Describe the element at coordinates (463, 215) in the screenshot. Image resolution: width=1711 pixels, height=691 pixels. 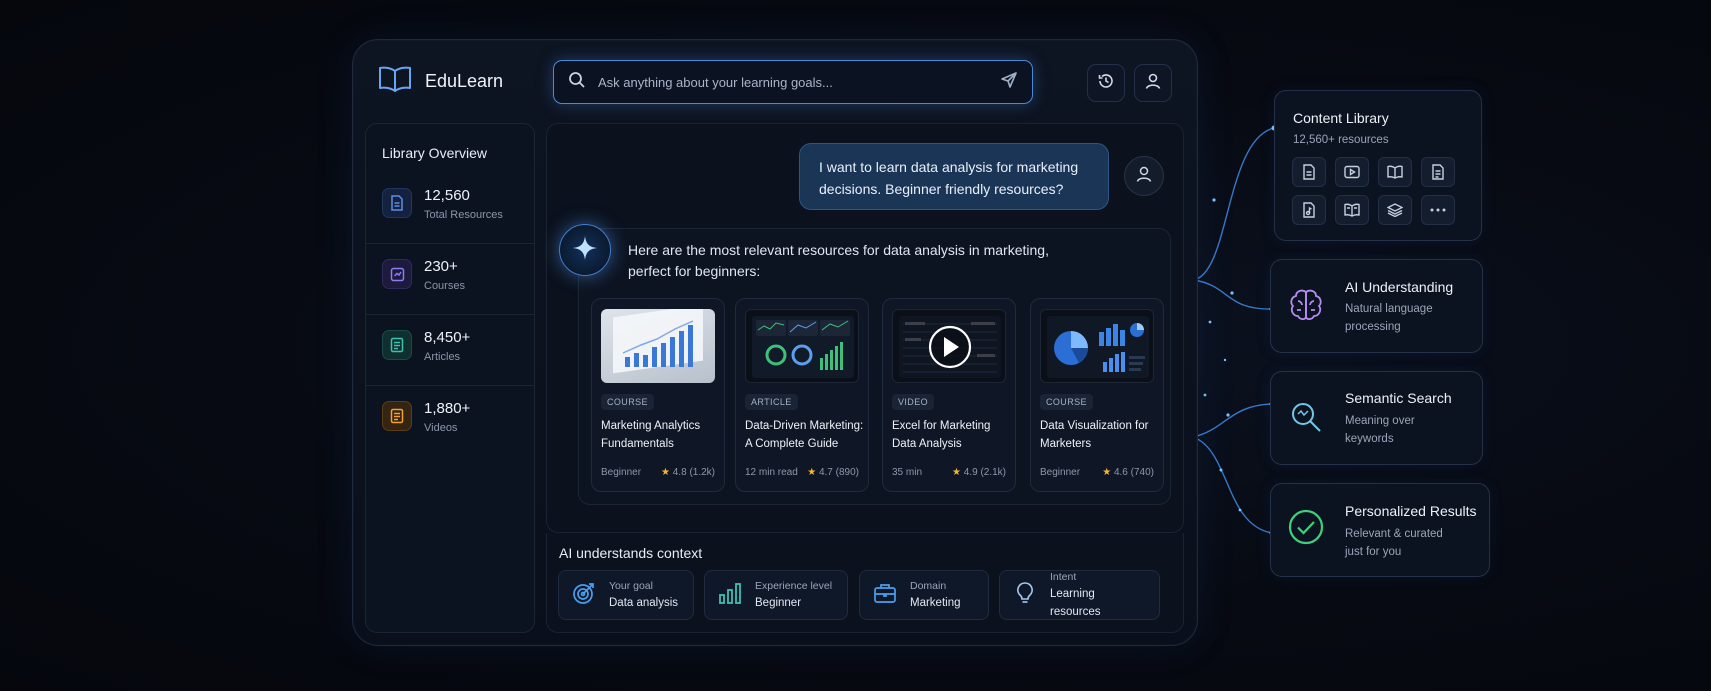
I see `stat-label: Total Resources` at that location.